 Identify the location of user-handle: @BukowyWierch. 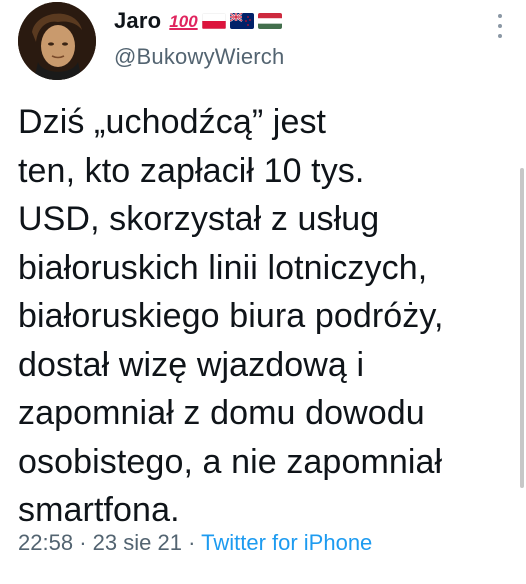
(199, 57).